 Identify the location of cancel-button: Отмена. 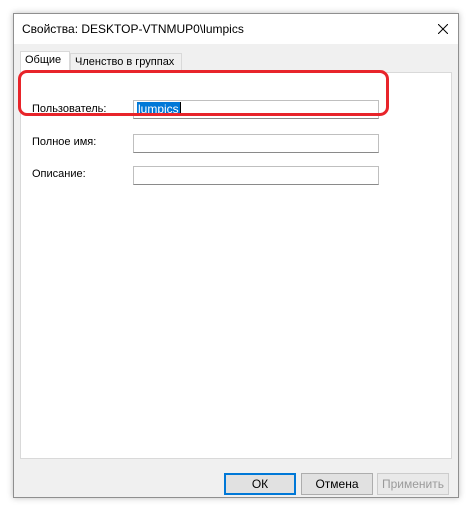
(337, 484).